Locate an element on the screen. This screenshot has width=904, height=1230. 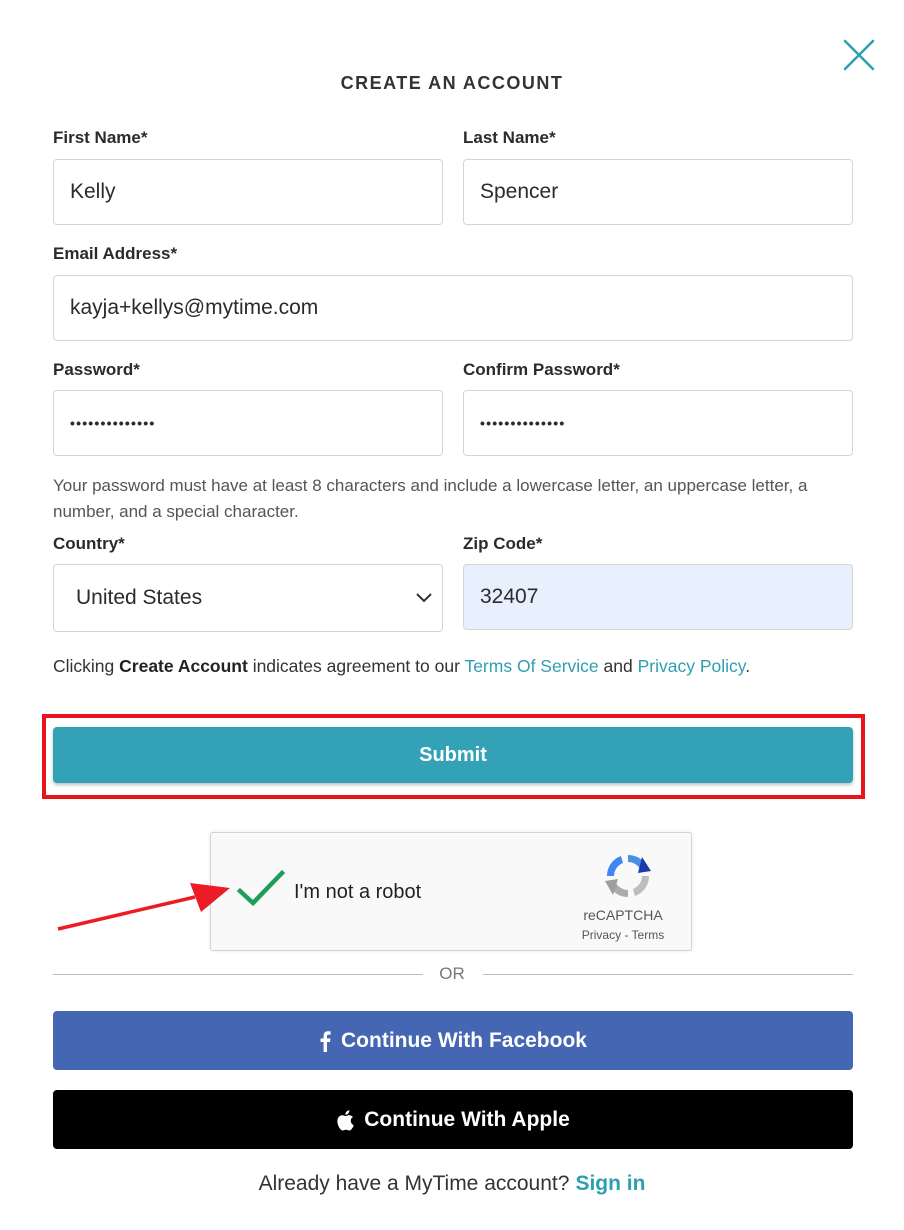
last-name-value: Spencer is located at coordinates (519, 191).